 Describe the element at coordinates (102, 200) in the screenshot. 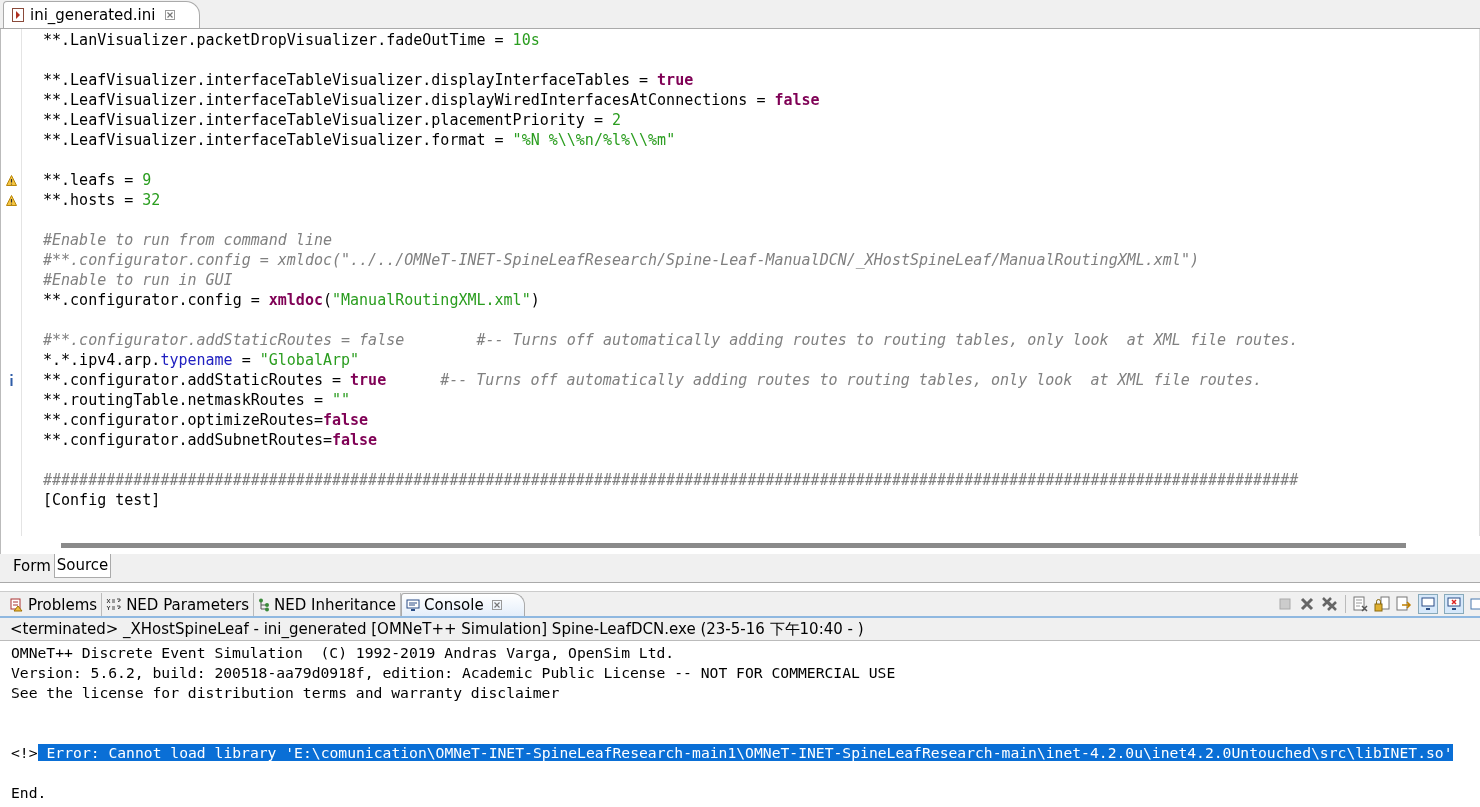

I see `code-line: **.hosts = 32` at that location.